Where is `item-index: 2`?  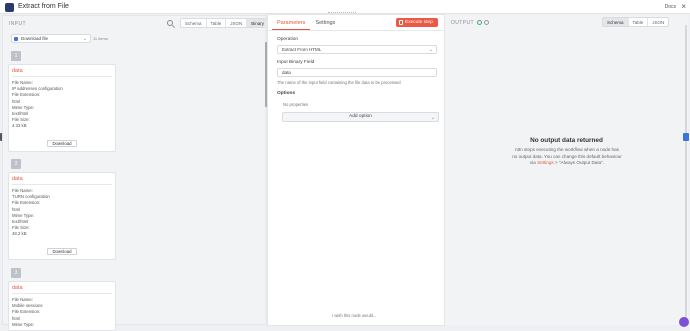 item-index: 2 is located at coordinates (16, 164).